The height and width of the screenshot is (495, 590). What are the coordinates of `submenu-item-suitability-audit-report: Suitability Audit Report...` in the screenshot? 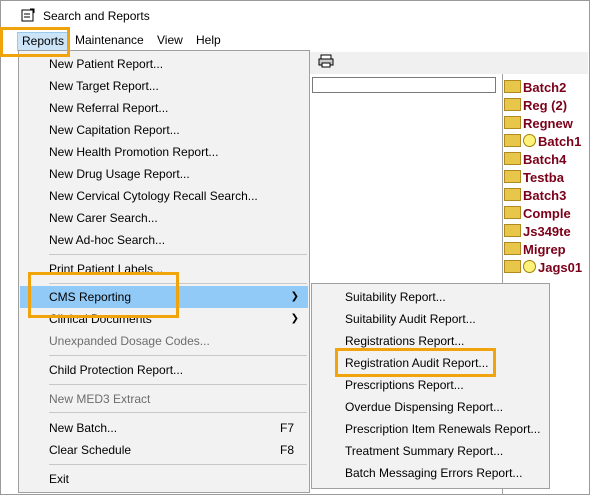 It's located at (430, 319).